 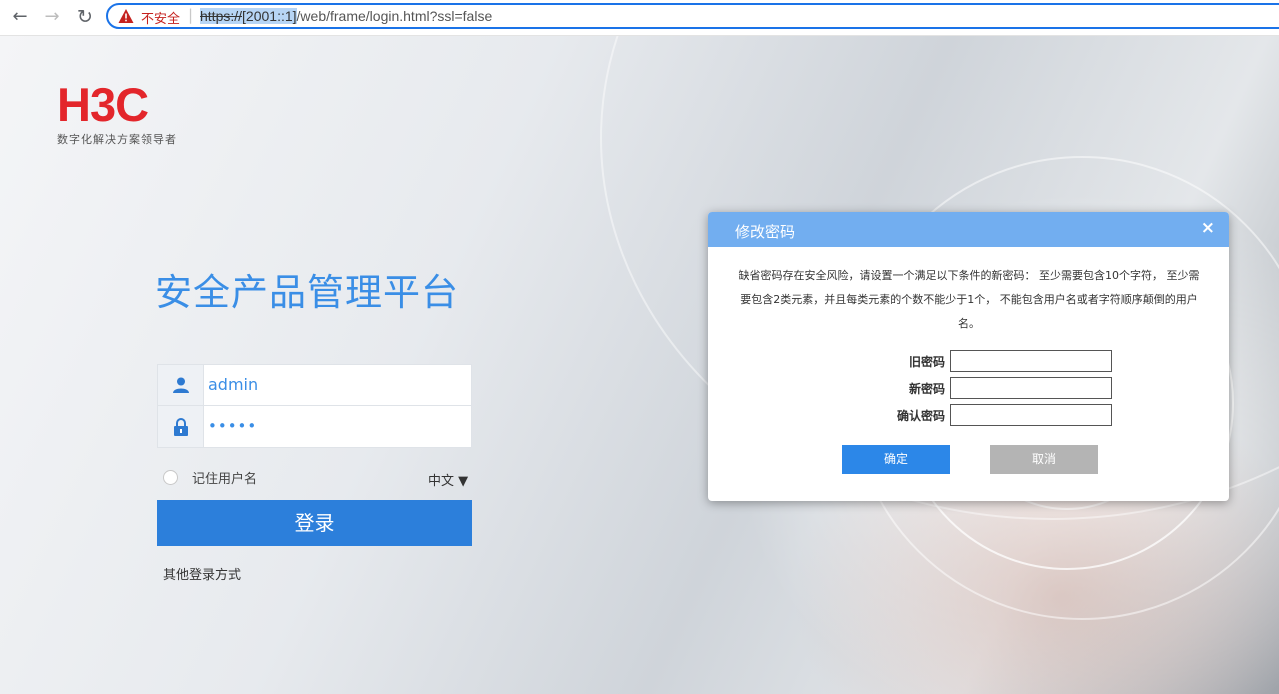 I want to click on logo-slogan: 数字化解决方案领导者, so click(x=117, y=139).